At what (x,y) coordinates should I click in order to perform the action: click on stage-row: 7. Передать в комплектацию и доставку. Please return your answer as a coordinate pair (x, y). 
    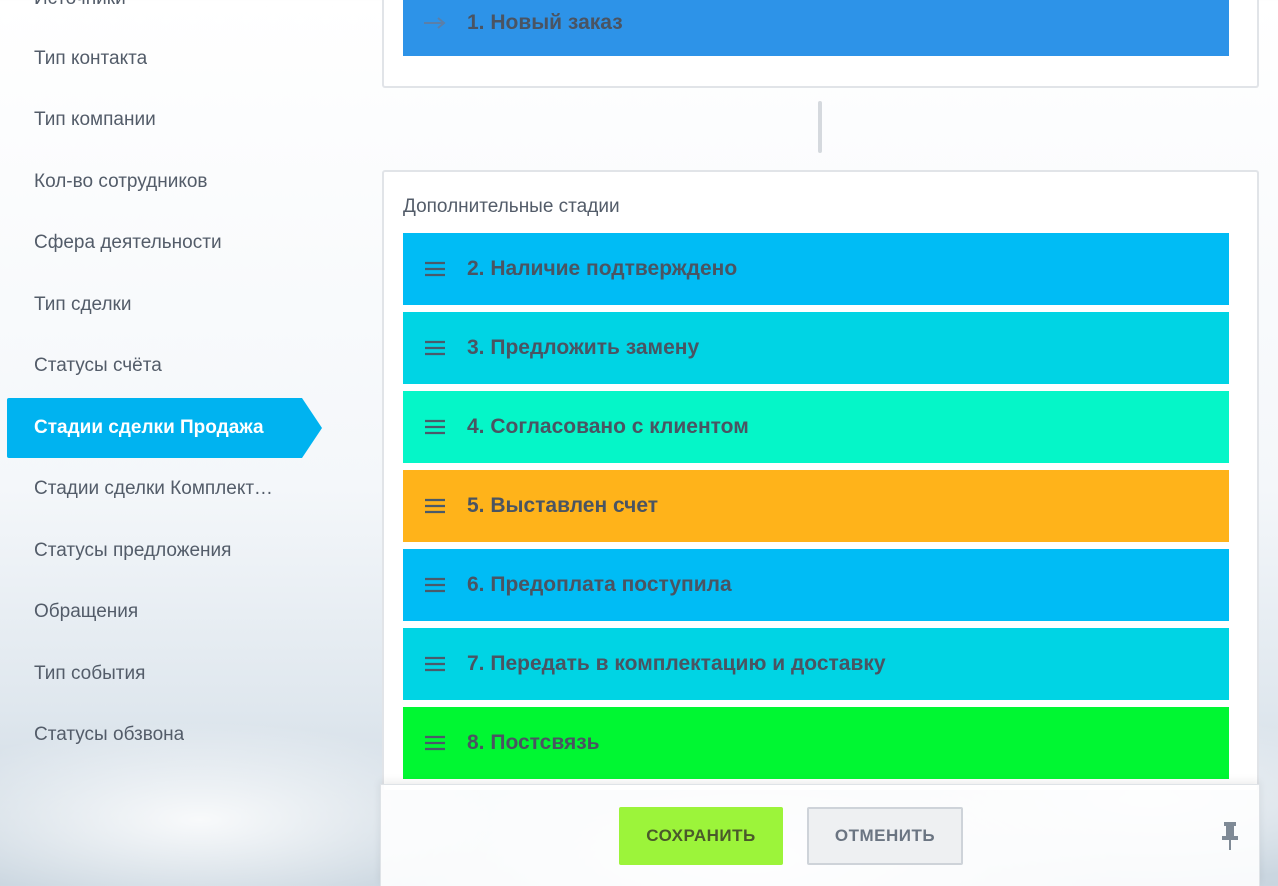
    Looking at the image, I should click on (816, 664).